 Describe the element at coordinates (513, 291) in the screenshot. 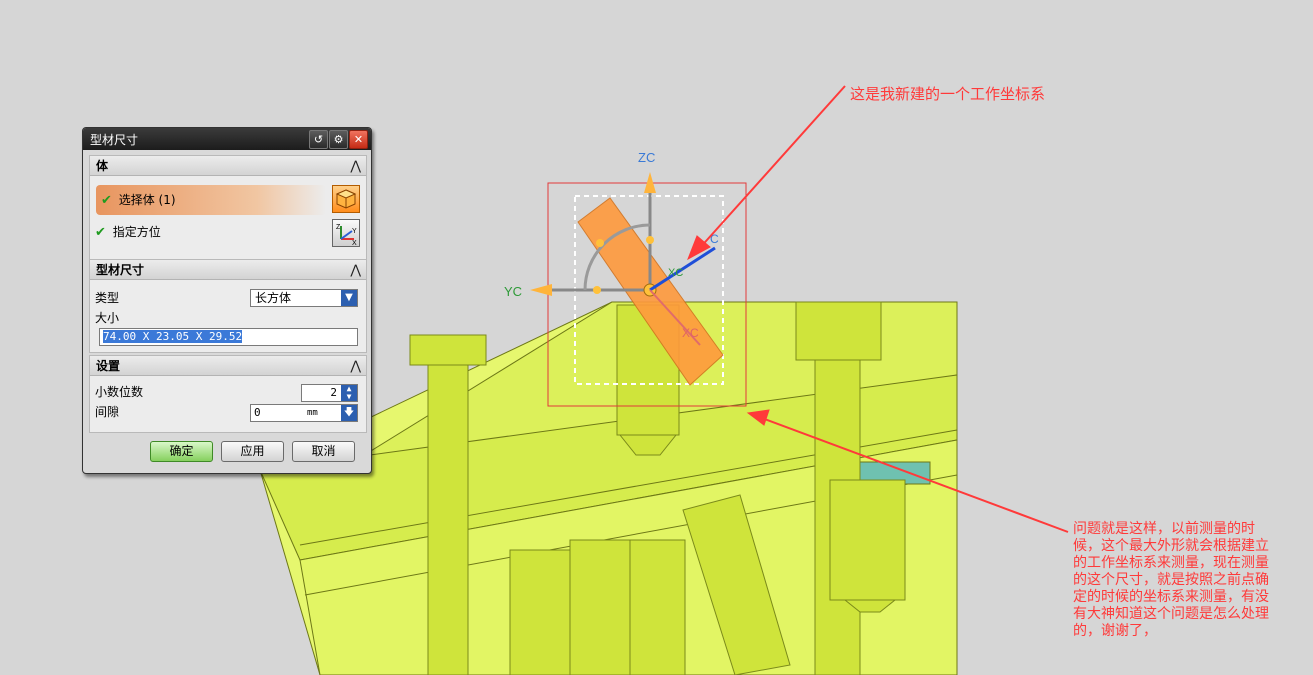

I see `csys-yc-label: YC` at that location.